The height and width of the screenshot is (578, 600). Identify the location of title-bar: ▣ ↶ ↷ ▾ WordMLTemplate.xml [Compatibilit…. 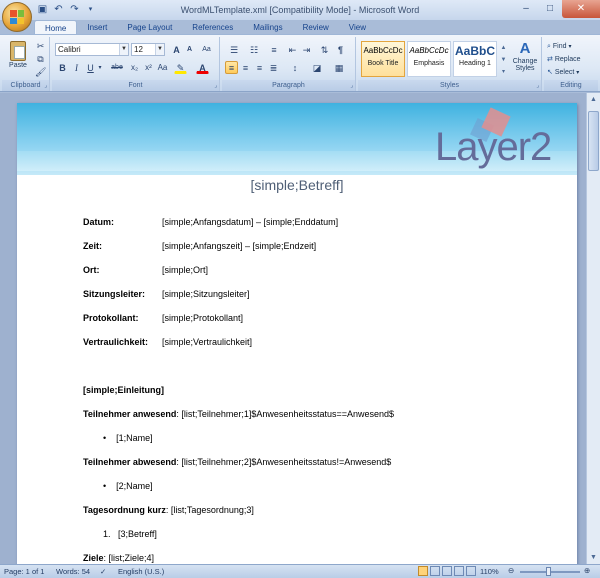
(300, 10).